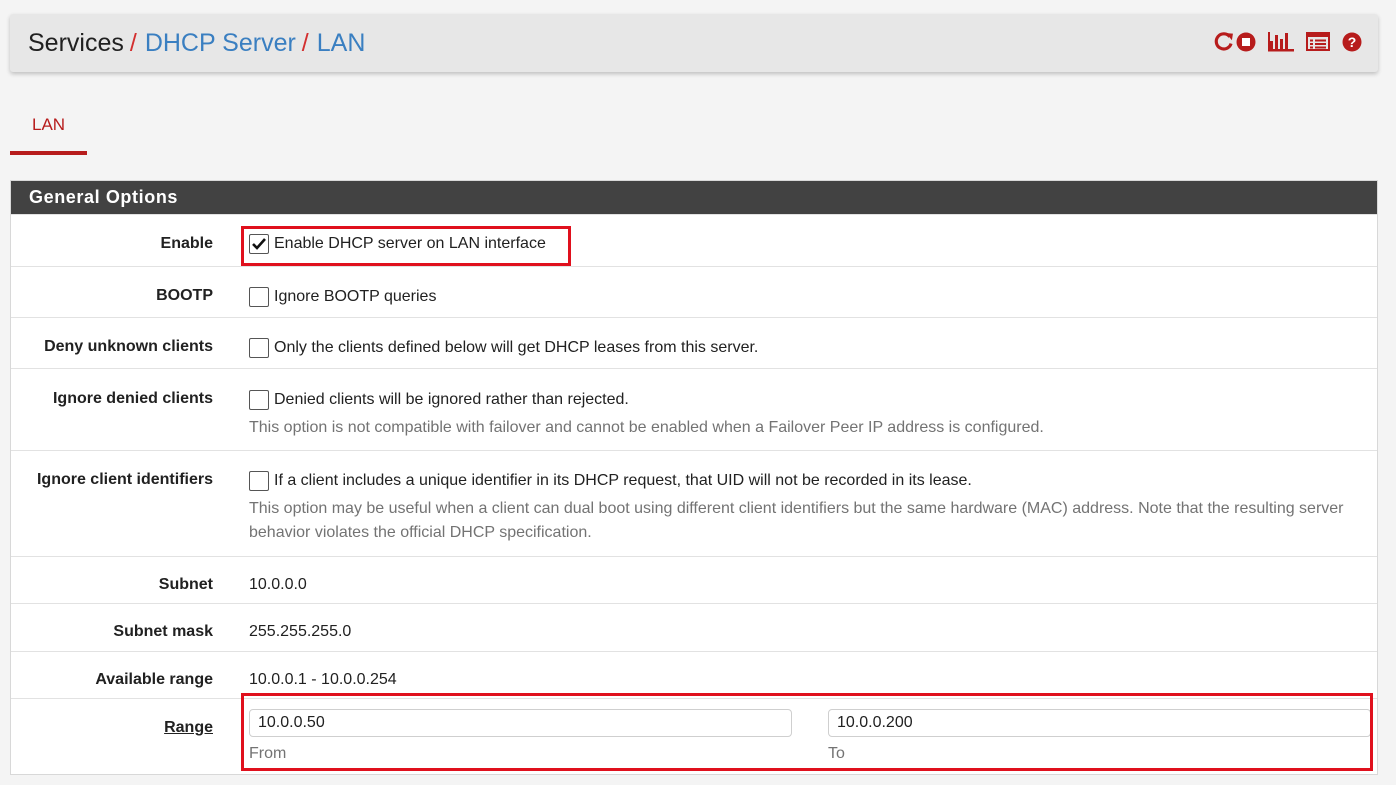 The height and width of the screenshot is (785, 1396). I want to click on restart-icon, so click(1223, 44).